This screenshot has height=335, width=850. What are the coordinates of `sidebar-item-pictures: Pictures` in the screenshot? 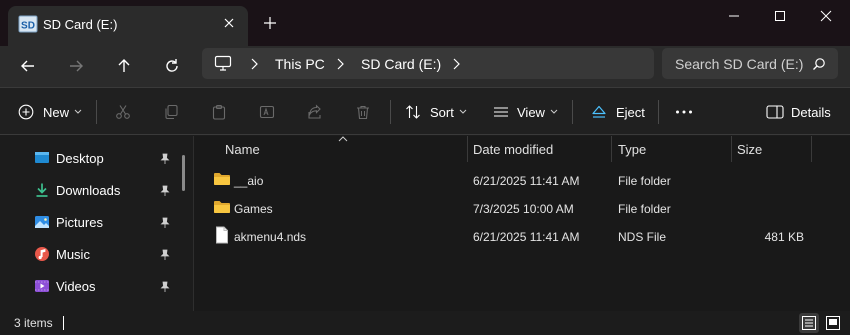 It's located at (68, 222).